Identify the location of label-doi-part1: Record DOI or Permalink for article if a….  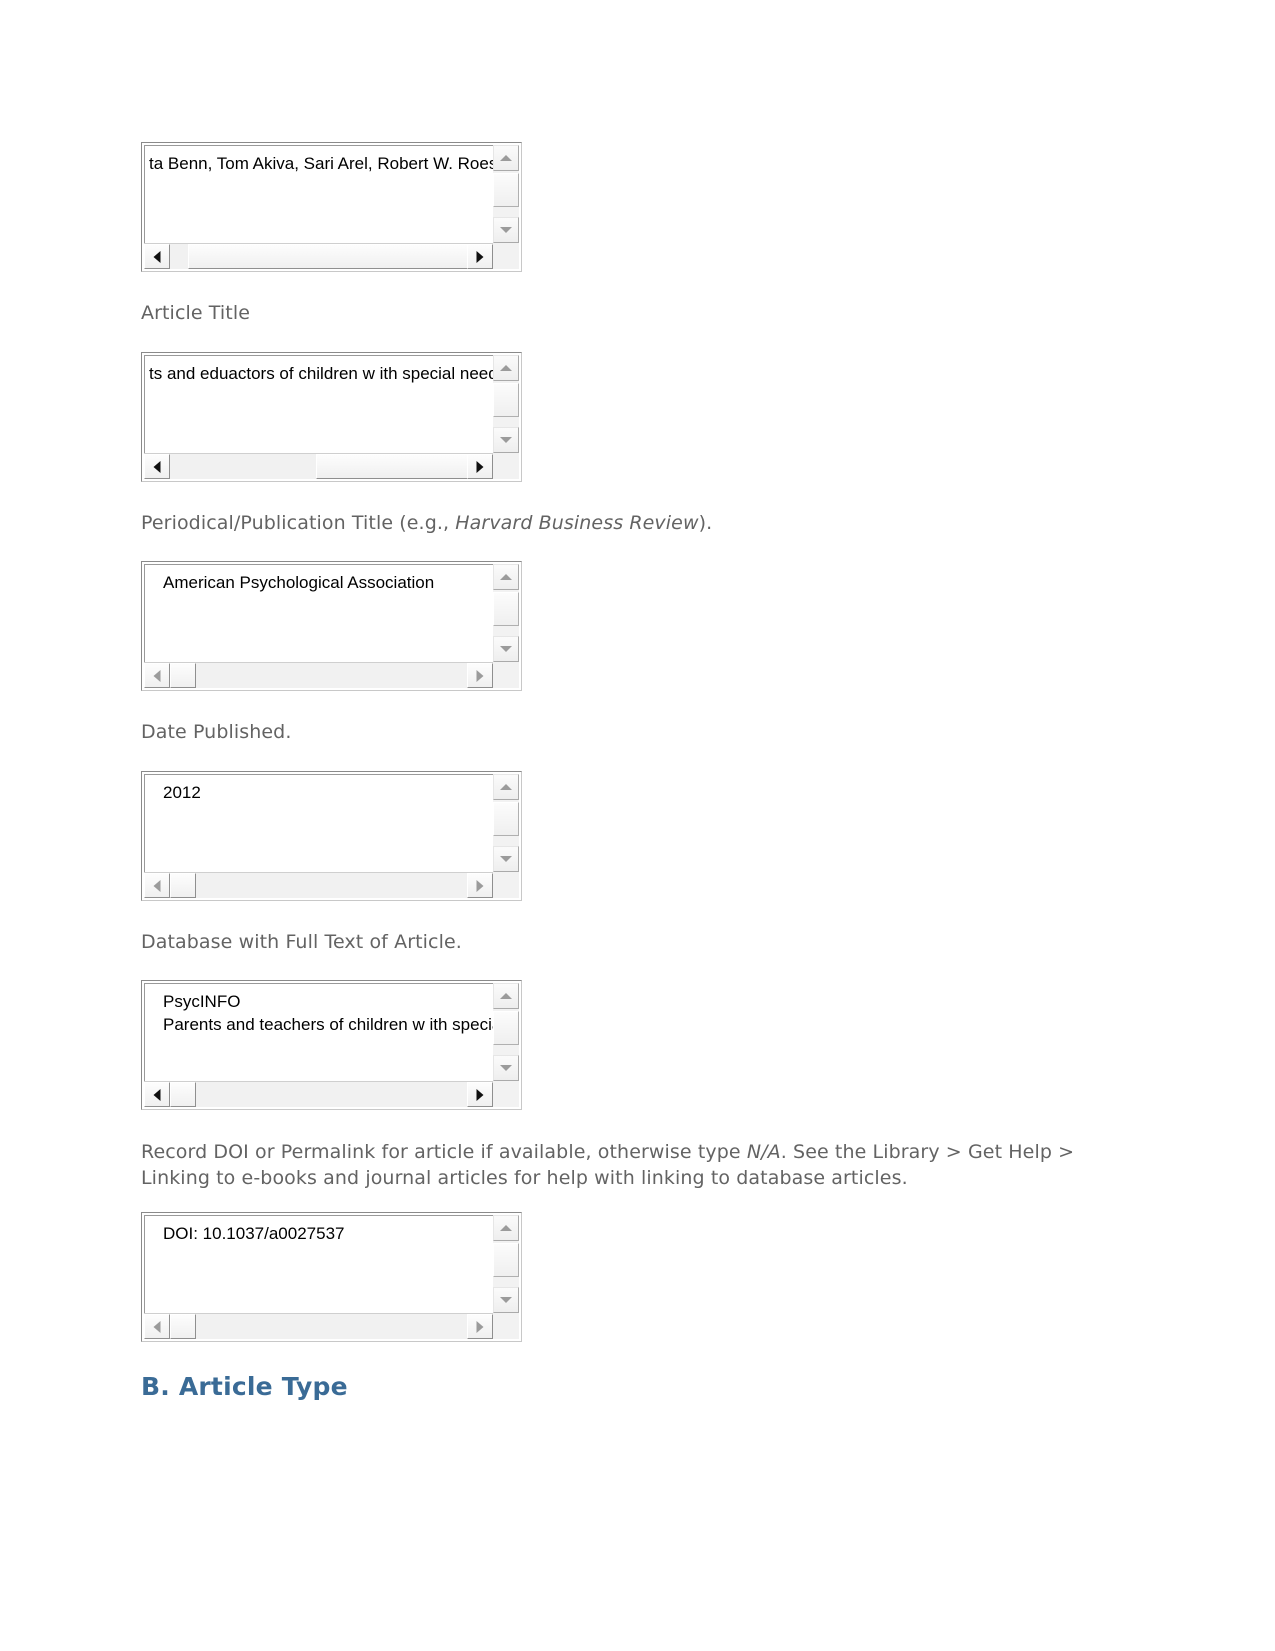
(444, 1152).